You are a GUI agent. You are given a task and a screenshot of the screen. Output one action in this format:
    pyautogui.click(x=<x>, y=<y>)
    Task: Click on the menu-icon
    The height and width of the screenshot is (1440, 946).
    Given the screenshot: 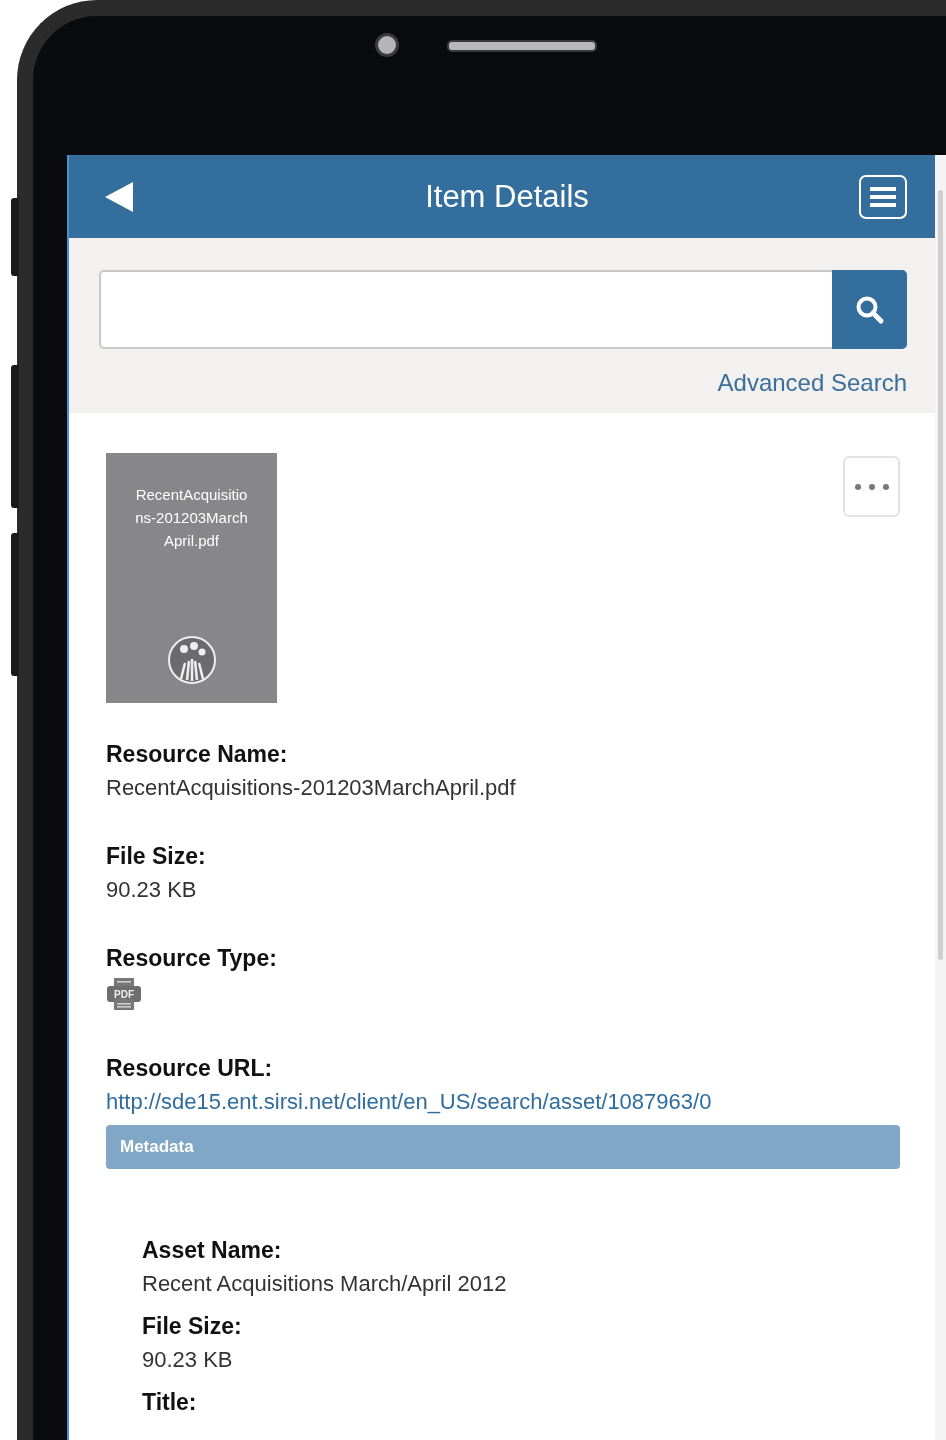 What is the action you would take?
    pyautogui.click(x=883, y=196)
    